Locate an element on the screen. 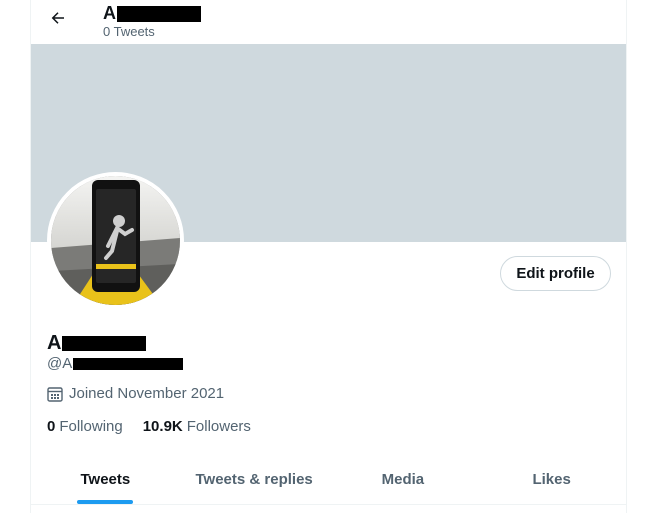 The image size is (648, 513). tab-media: Media is located at coordinates (403, 479).